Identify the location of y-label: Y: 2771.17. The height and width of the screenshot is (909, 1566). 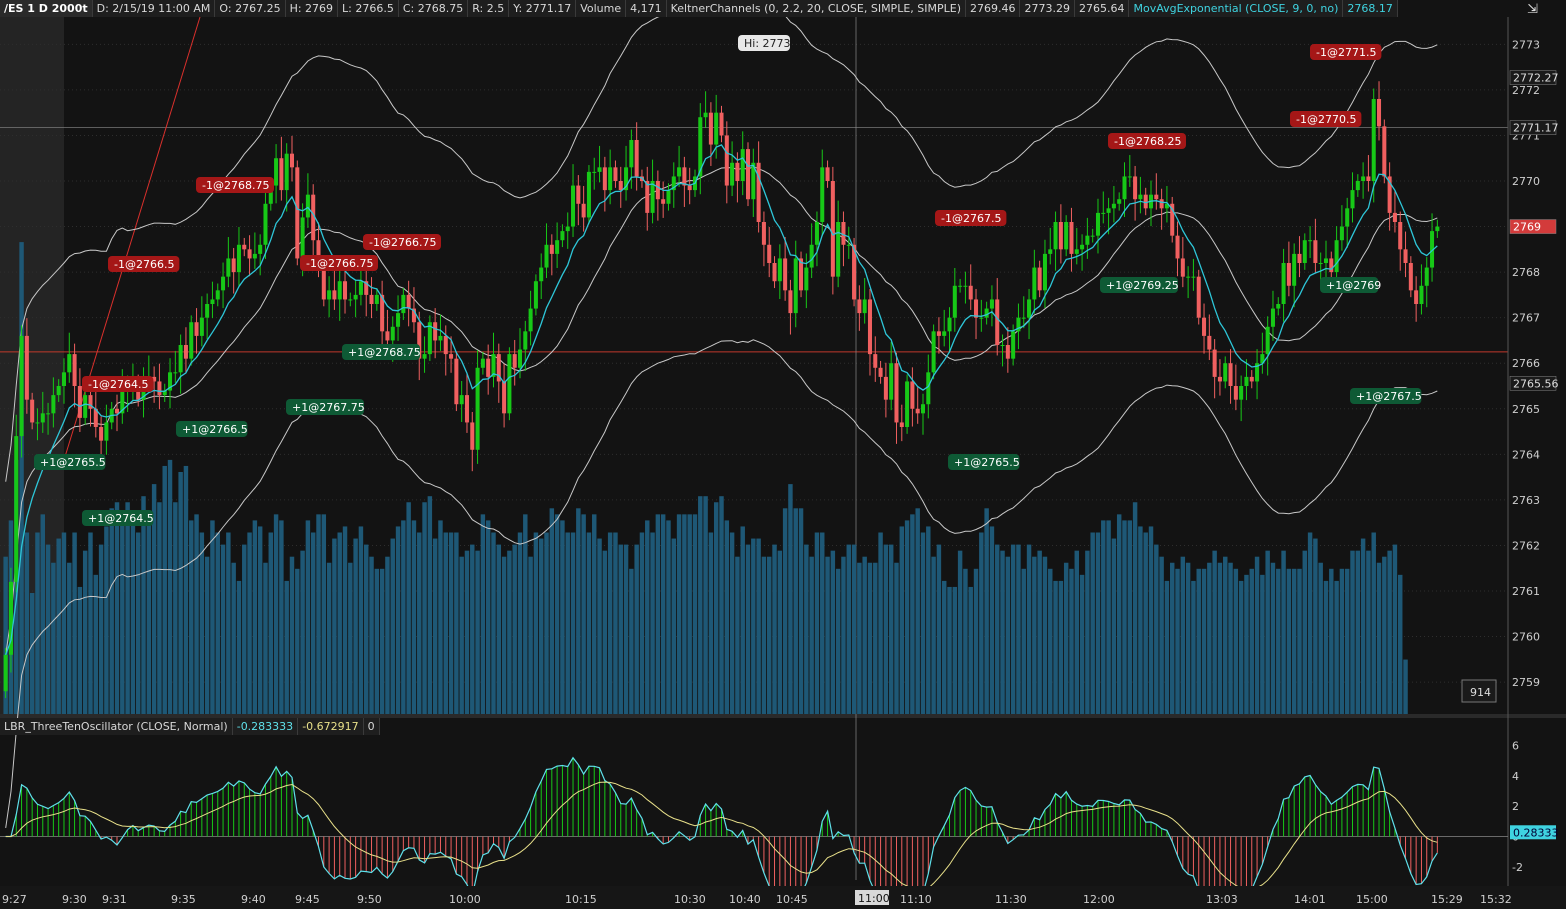
(543, 8).